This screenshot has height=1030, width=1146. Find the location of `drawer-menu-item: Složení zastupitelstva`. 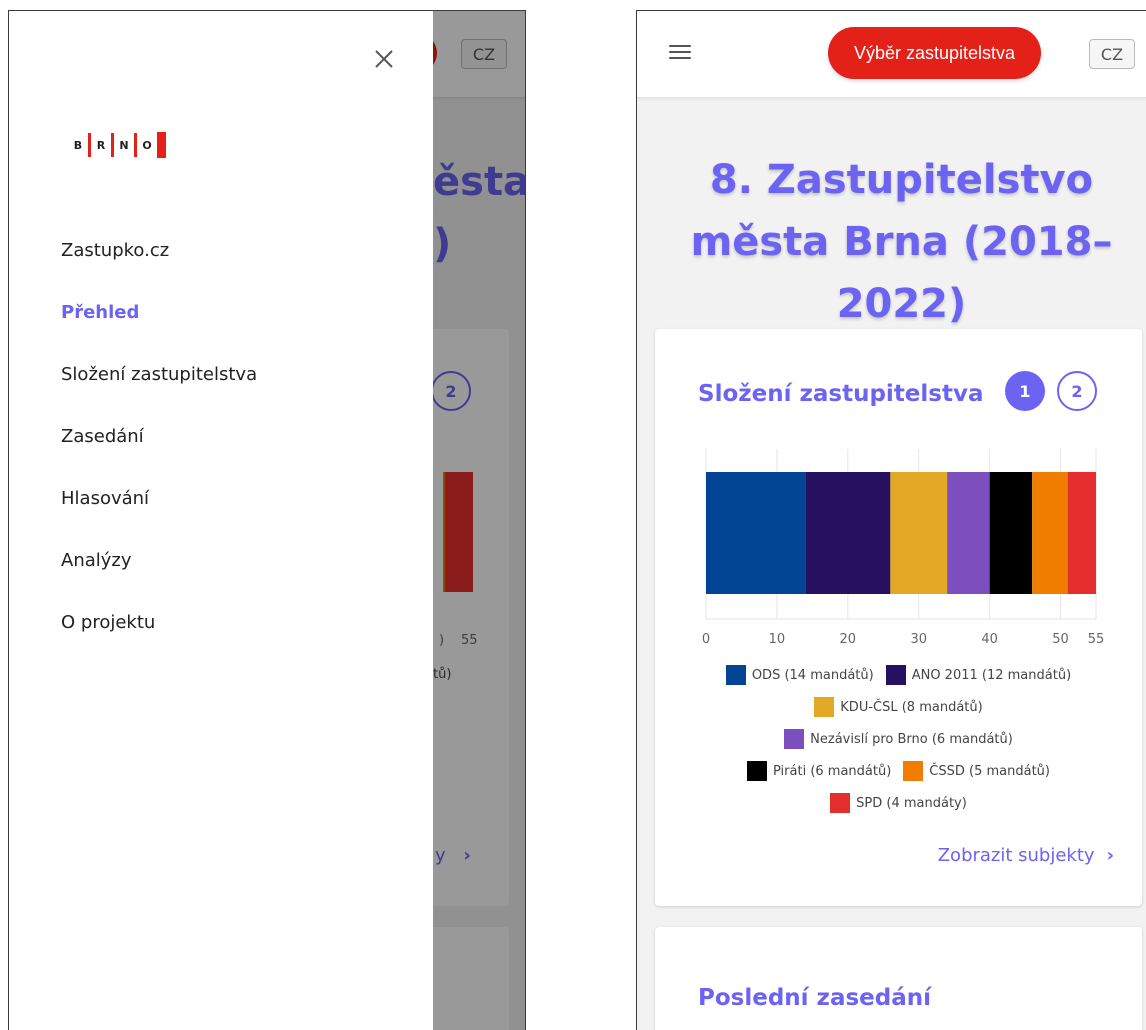

drawer-menu-item: Složení zastupitelstva is located at coordinates (159, 374).